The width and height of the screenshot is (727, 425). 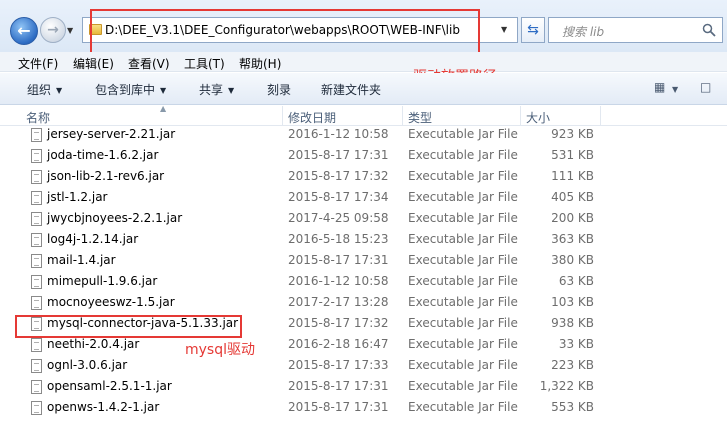 What do you see at coordinates (130, 89) in the screenshot?
I see `include-in-library-button: 包含到库中 ▼` at bounding box center [130, 89].